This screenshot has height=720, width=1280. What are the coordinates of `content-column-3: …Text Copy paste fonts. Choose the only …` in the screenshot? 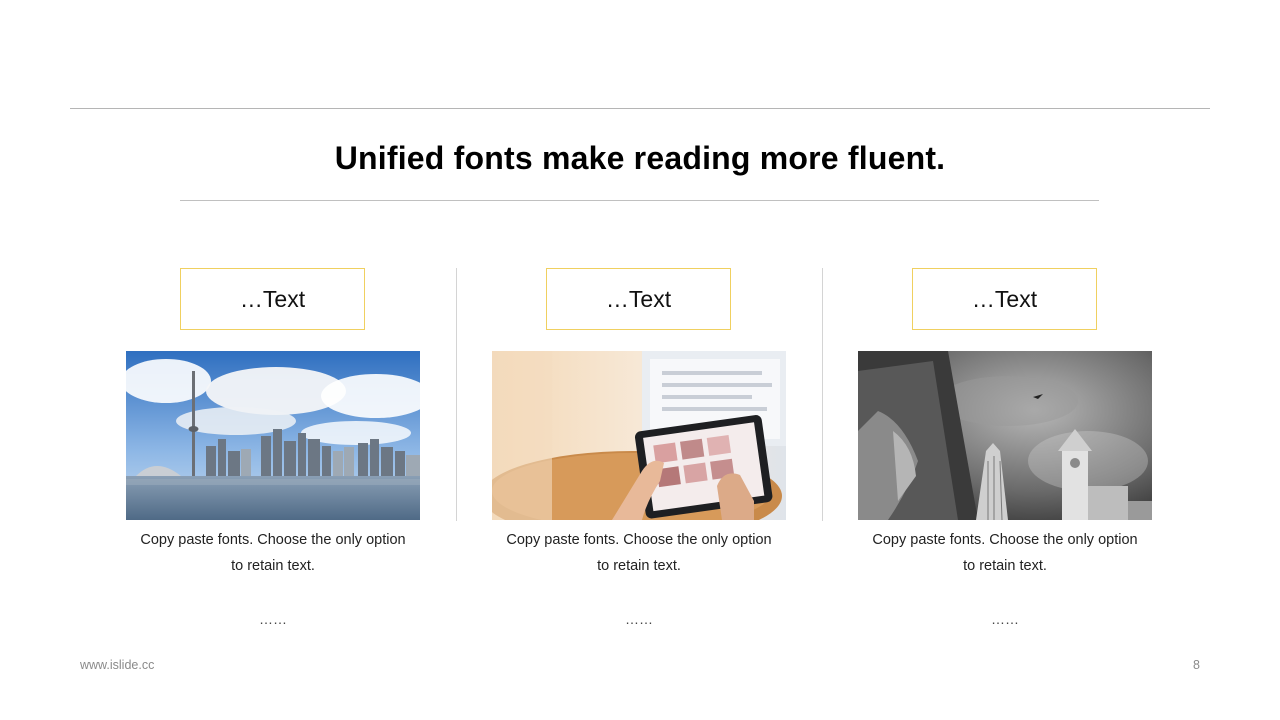 It's located at (1005, 453).